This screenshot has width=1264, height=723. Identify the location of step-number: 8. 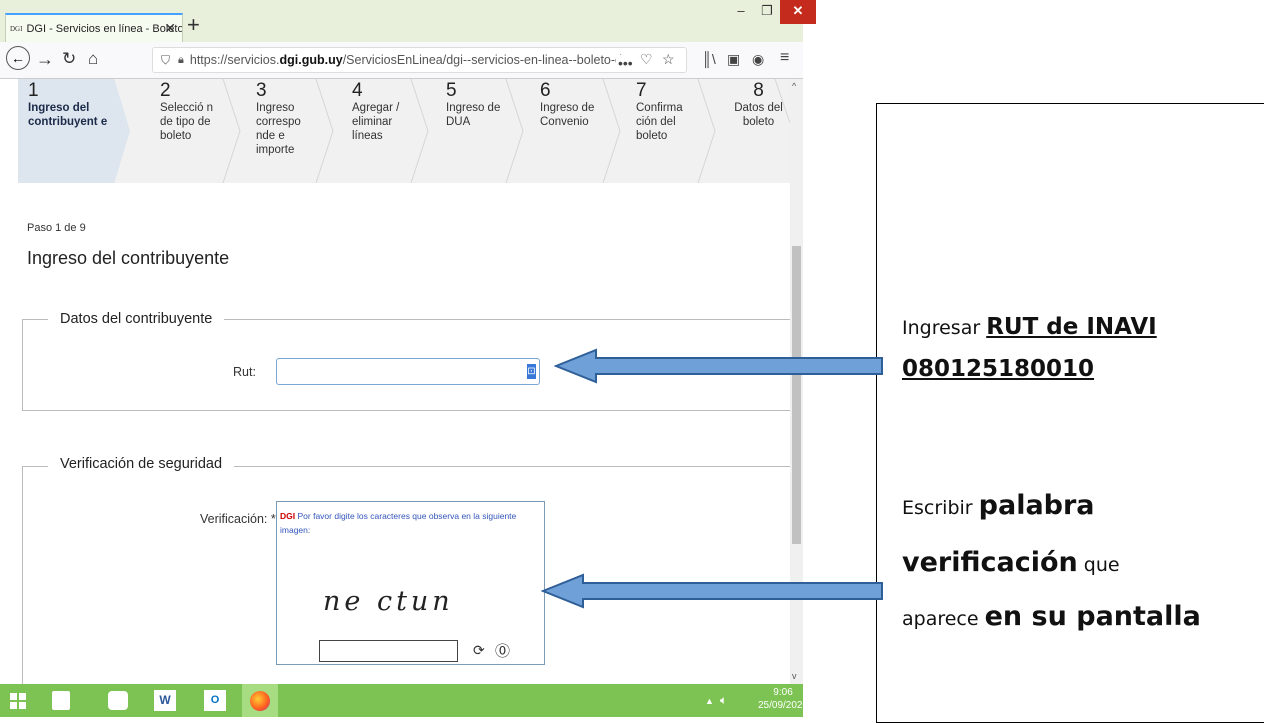
(758, 90).